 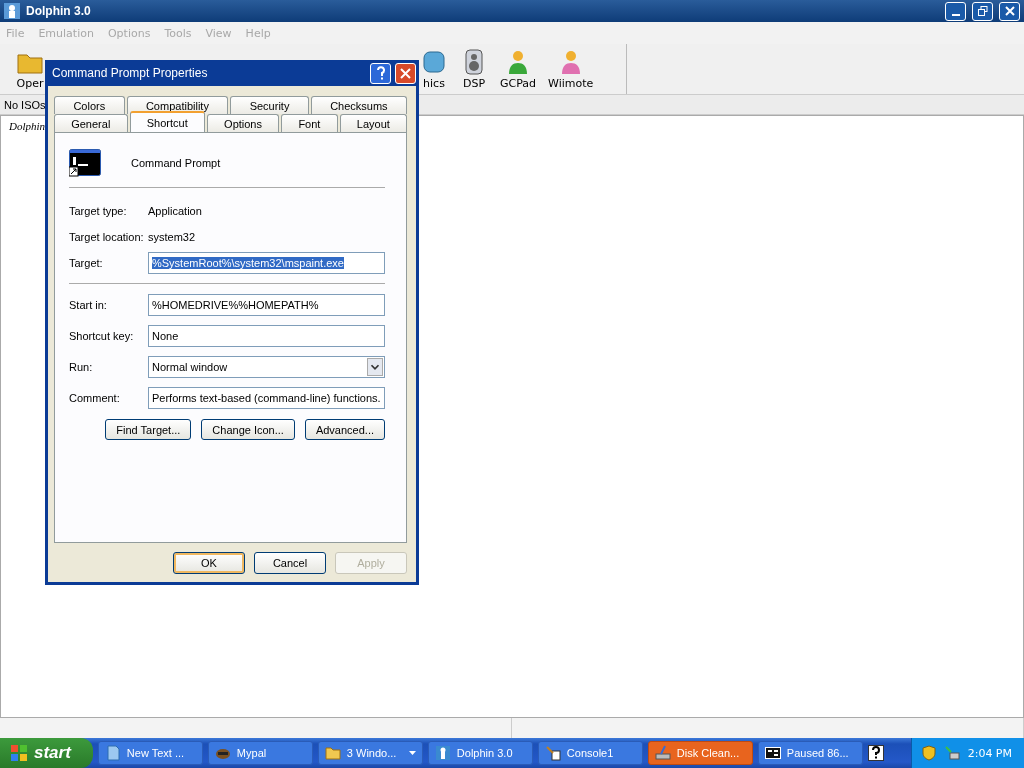 I want to click on tools-icon, so click(x=552, y=753).